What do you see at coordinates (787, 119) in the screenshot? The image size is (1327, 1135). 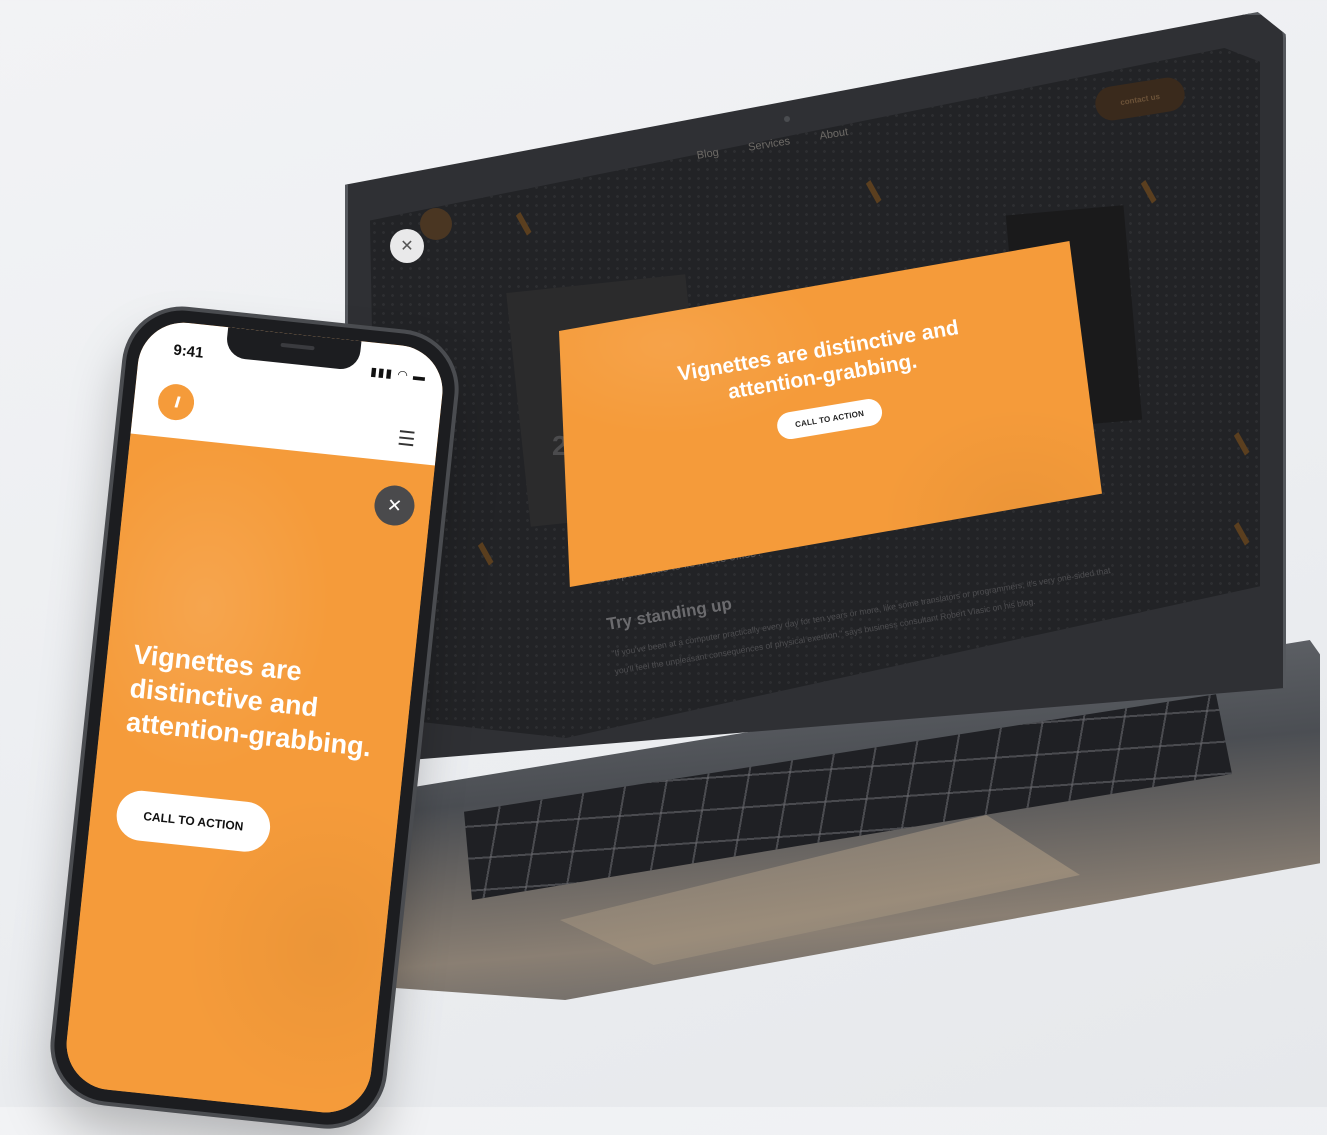 I see `camera-icon` at bounding box center [787, 119].